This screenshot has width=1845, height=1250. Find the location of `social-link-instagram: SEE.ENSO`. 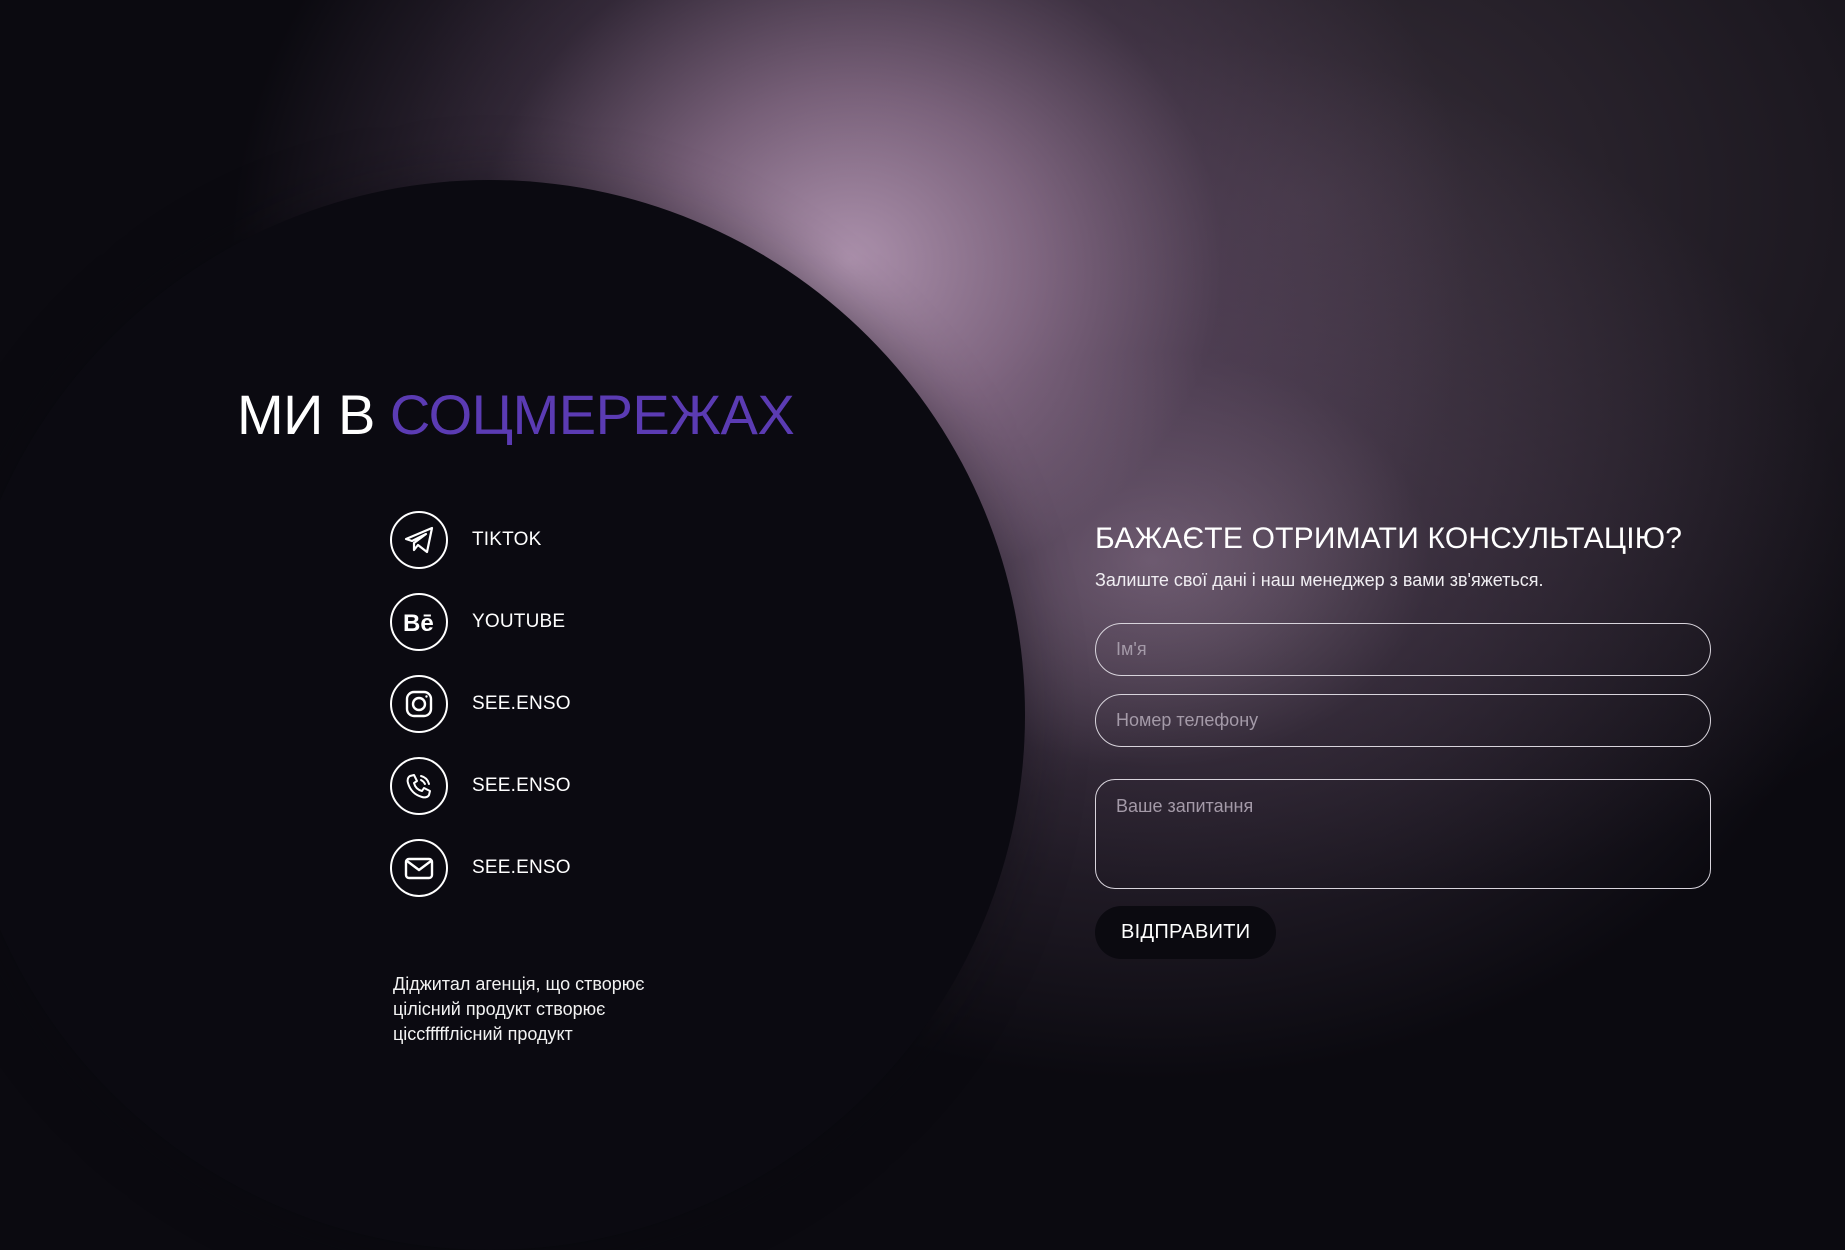

social-link-instagram: SEE.ENSO is located at coordinates (480, 704).